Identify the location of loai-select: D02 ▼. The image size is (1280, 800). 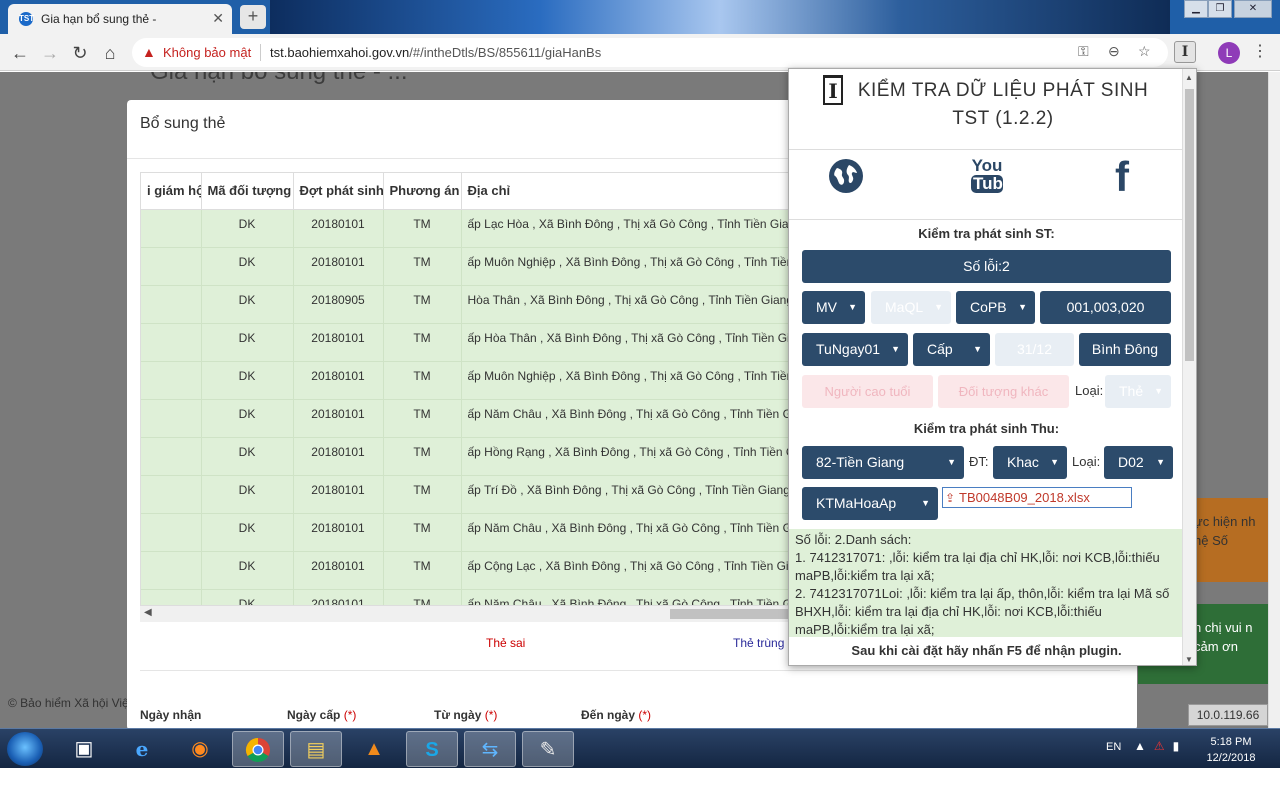
(1138, 462).